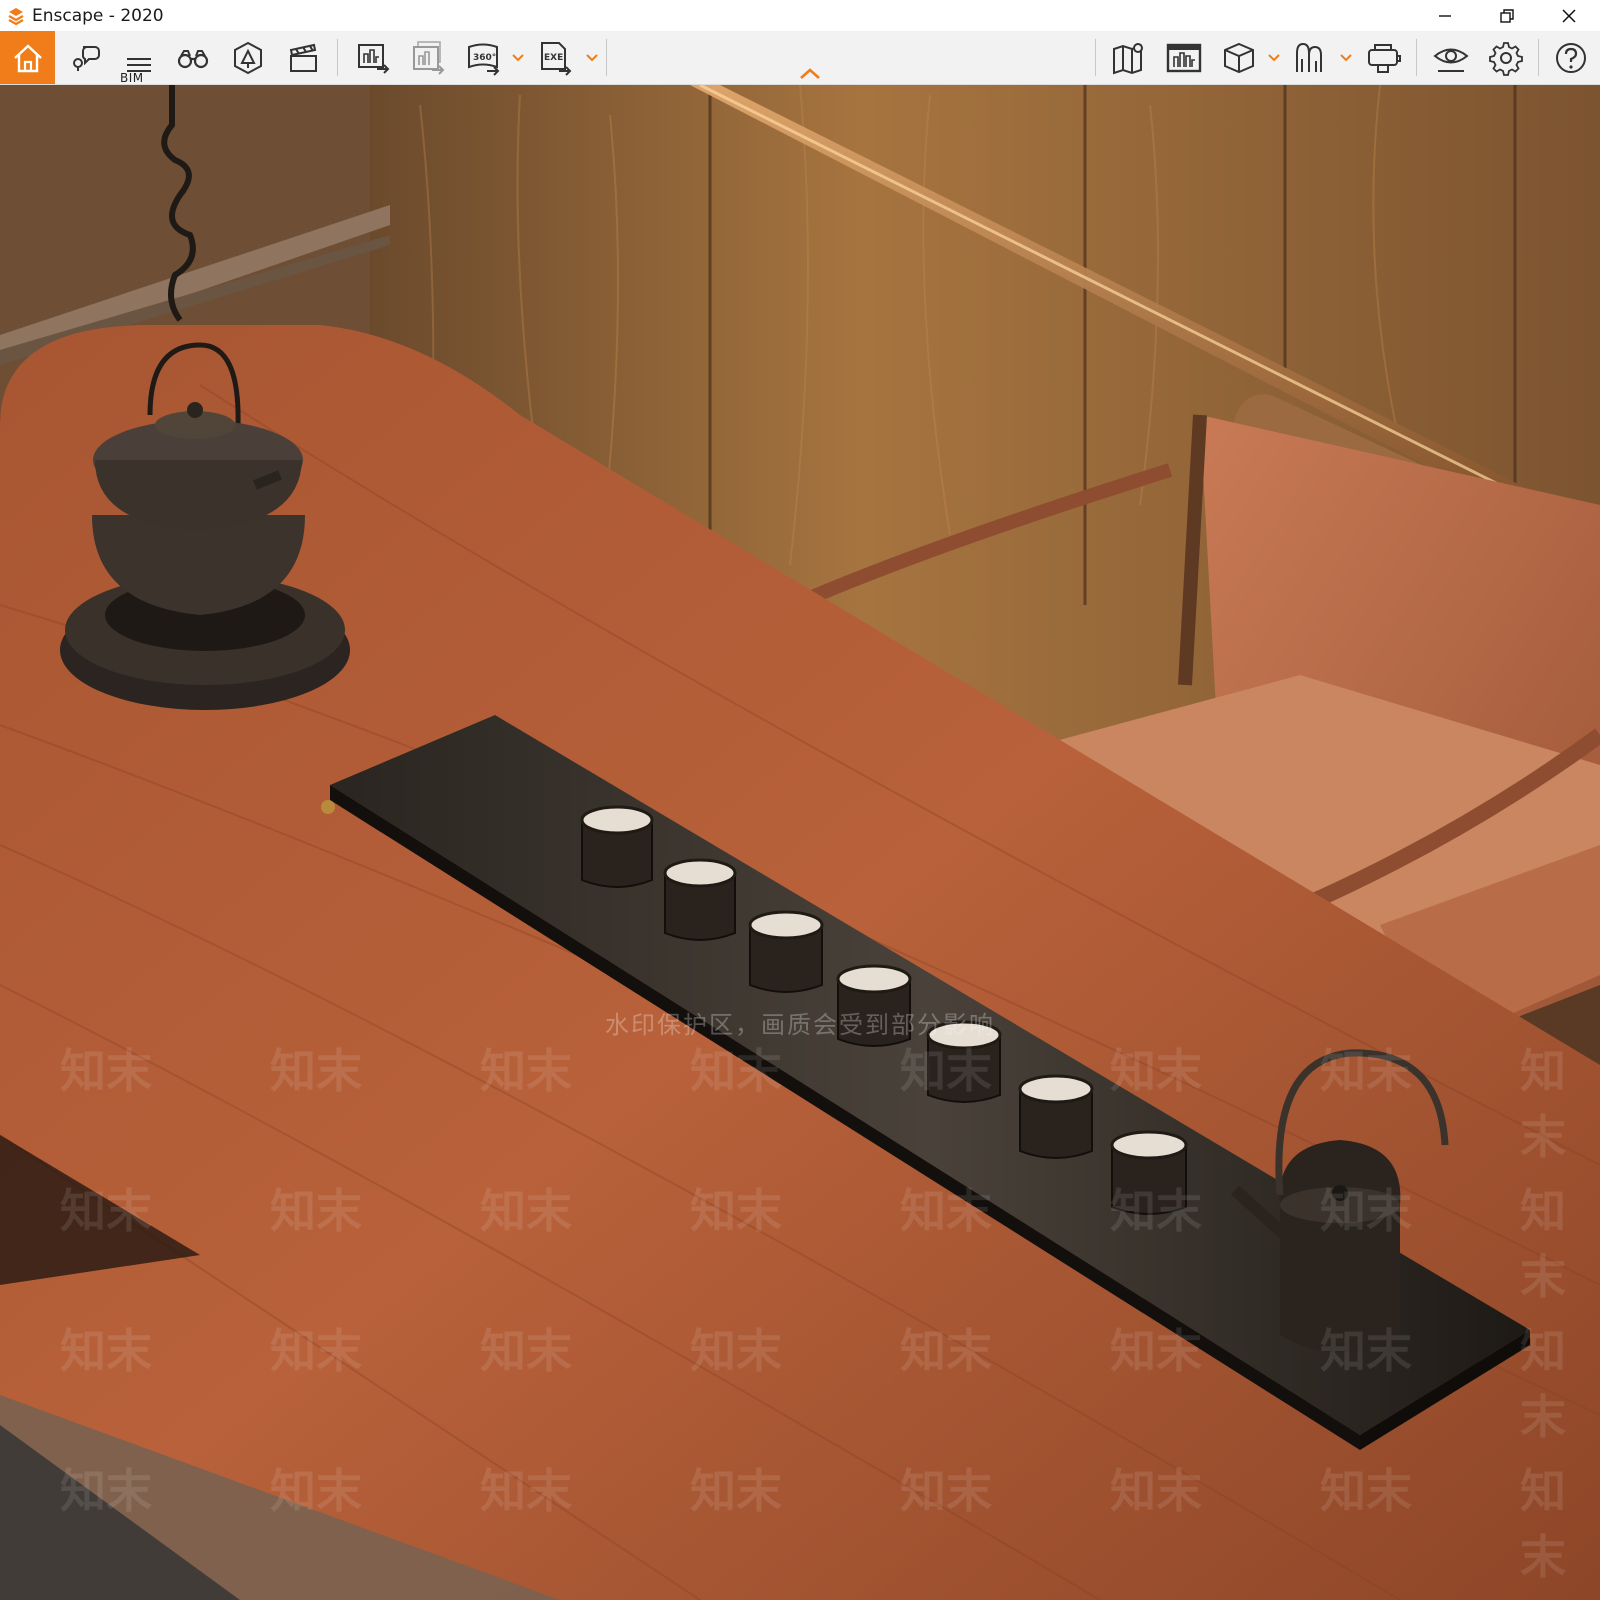  I want to click on settings-button, so click(1506, 57).